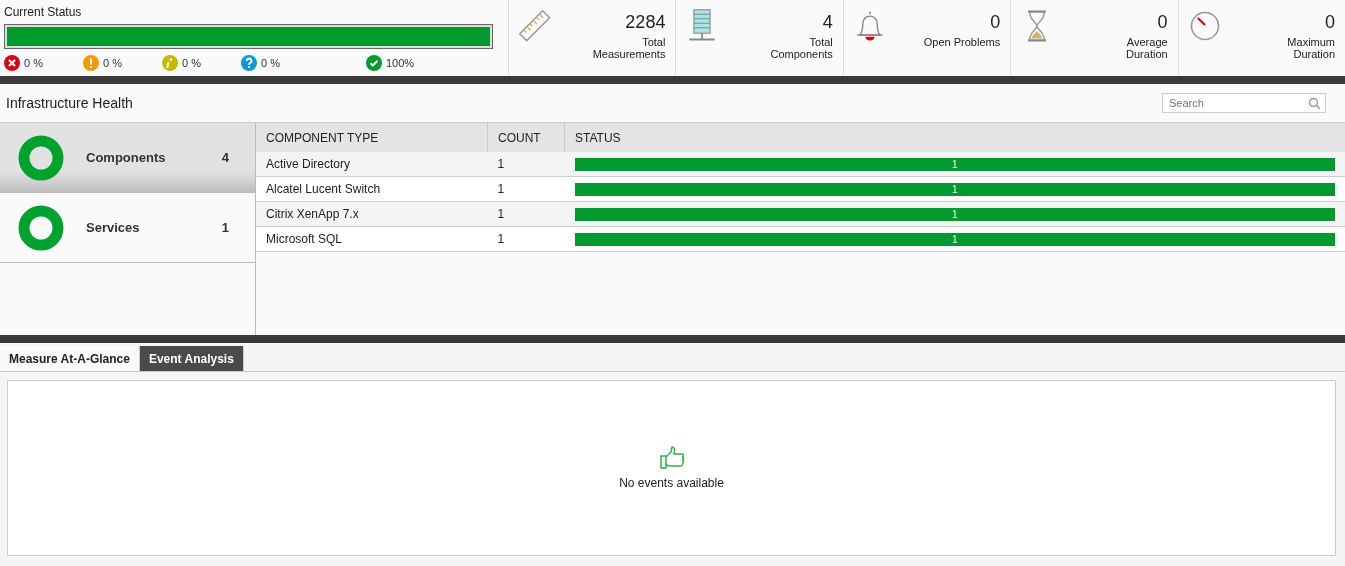  I want to click on stat-label: Total Components, so click(801, 48).